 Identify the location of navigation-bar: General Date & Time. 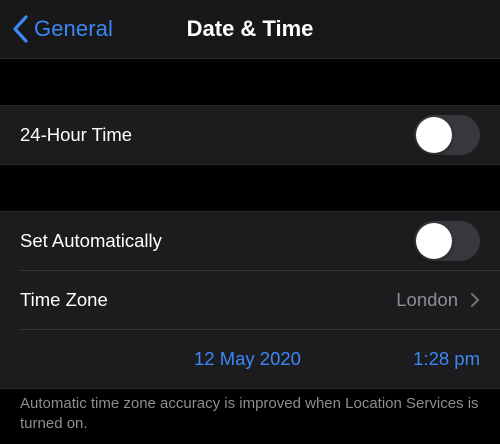
(250, 29).